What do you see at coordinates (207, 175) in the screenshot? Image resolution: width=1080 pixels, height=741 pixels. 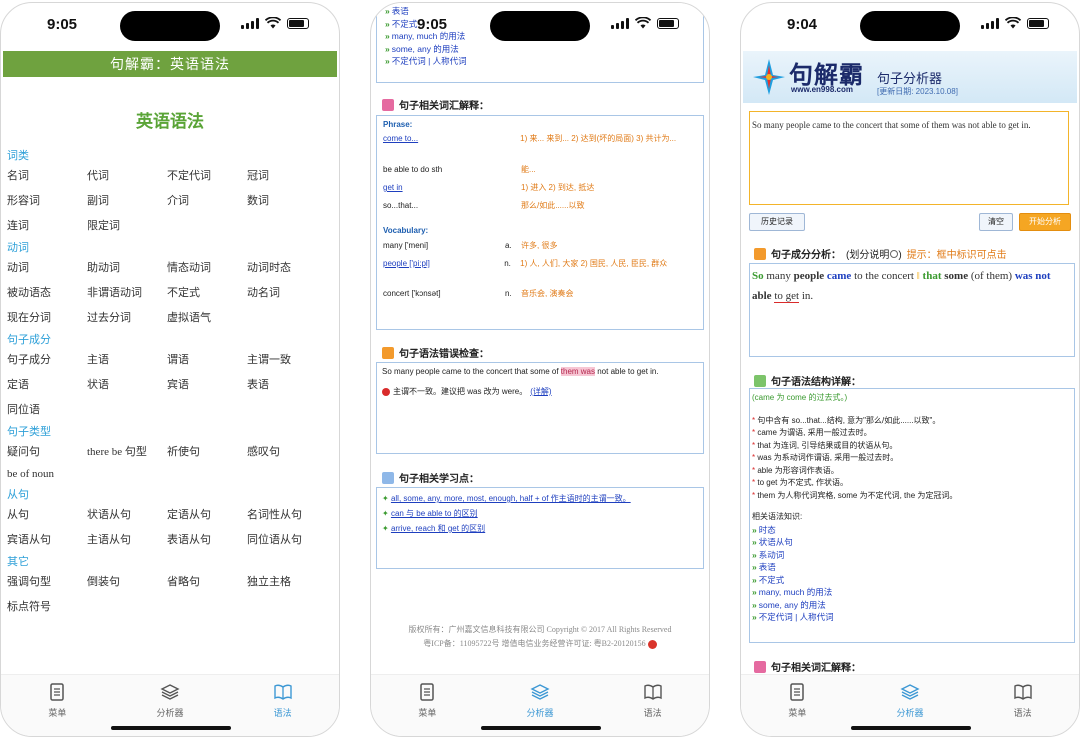 I see `grammar-link: 不定代词` at bounding box center [207, 175].